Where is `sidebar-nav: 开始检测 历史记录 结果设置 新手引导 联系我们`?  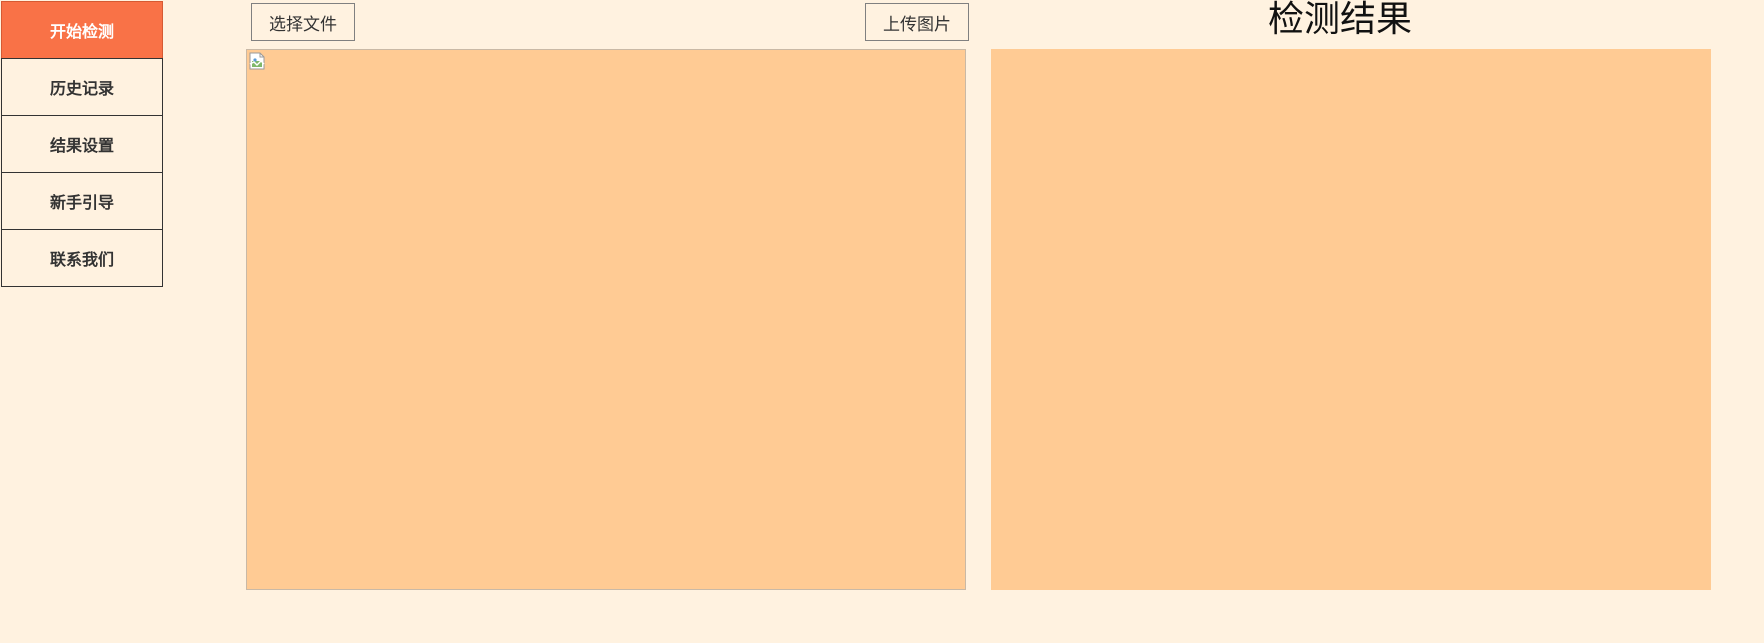
sidebar-nav: 开始检测 历史记录 结果设置 新手引导 联系我们 is located at coordinates (82, 144).